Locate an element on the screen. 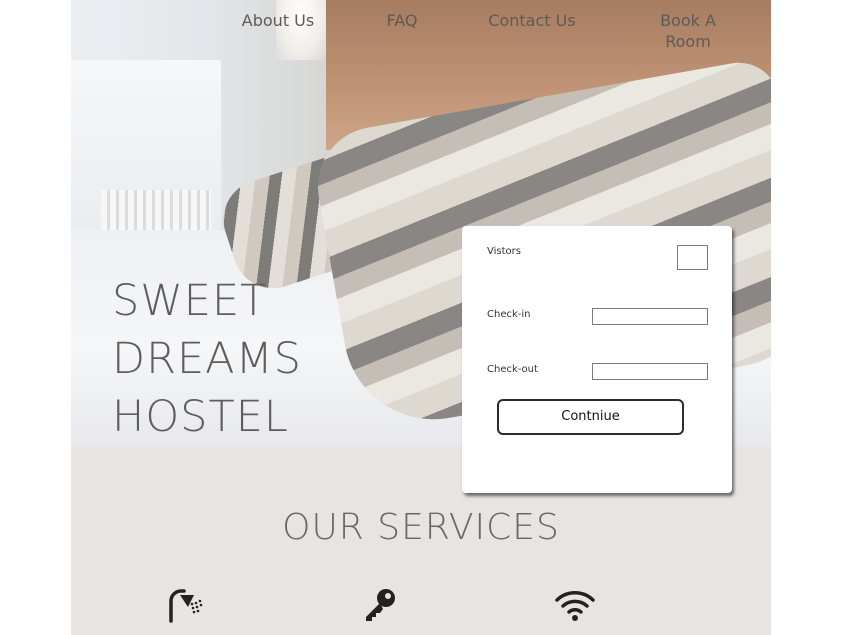 This screenshot has width=864, height=635. checkin-input is located at coordinates (650, 316).